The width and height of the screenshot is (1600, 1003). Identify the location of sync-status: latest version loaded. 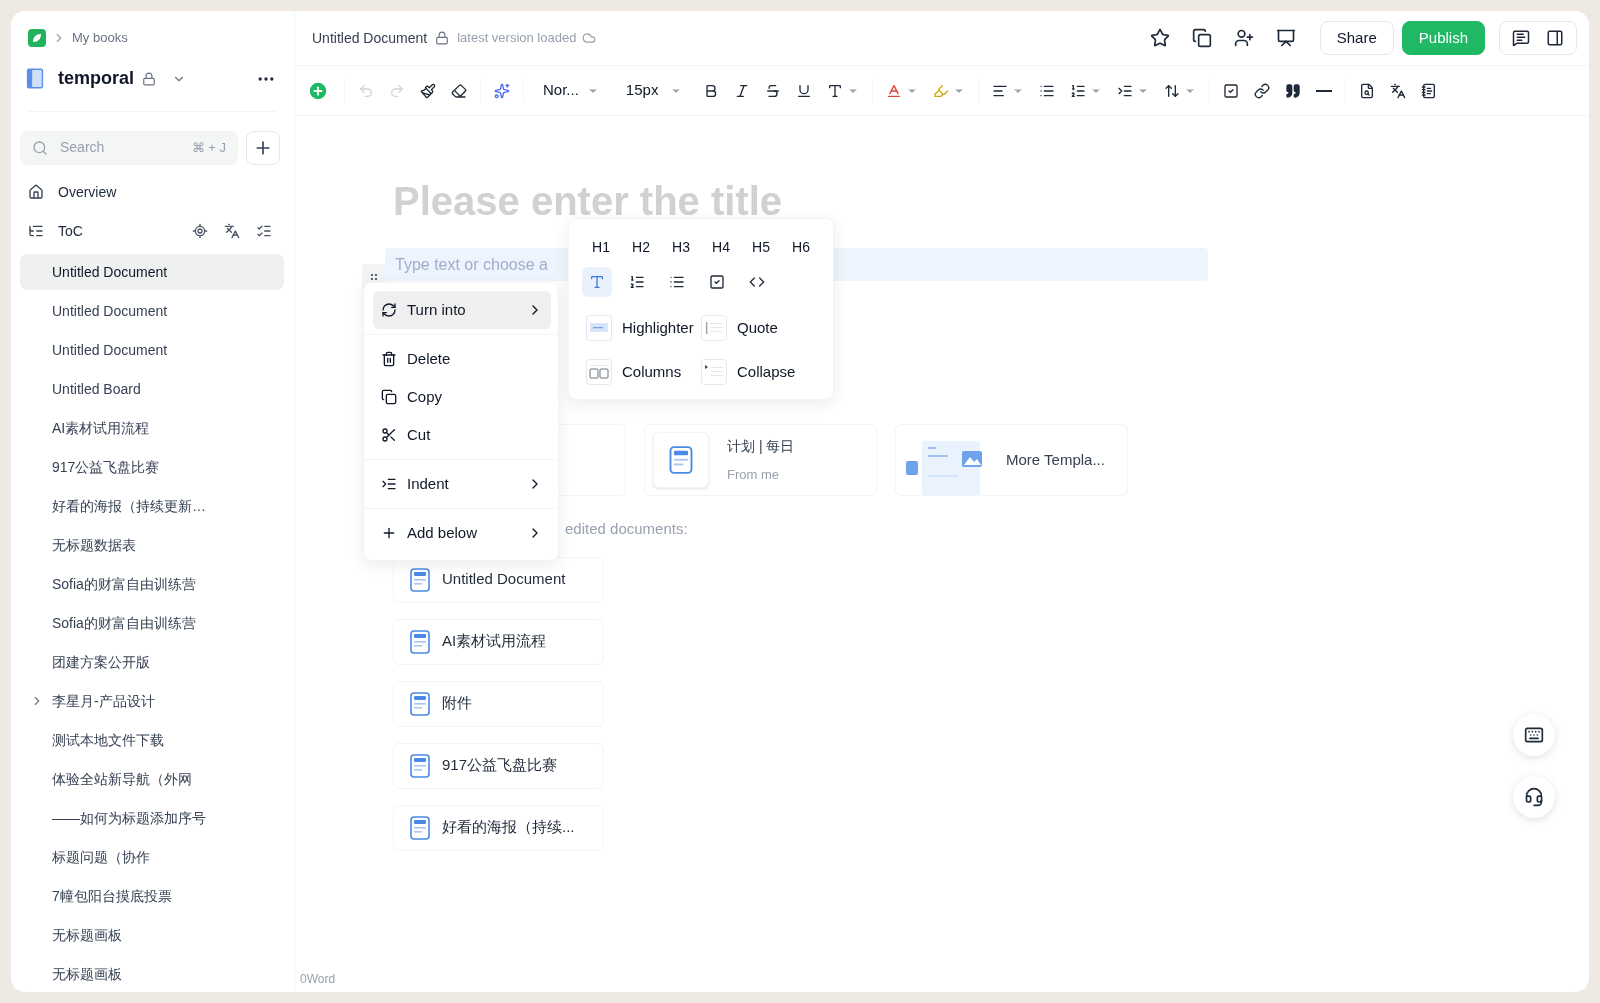
(517, 38).